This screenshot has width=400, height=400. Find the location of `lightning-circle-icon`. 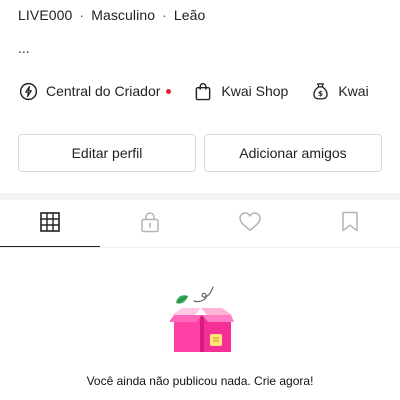

lightning-circle-icon is located at coordinates (28, 91).